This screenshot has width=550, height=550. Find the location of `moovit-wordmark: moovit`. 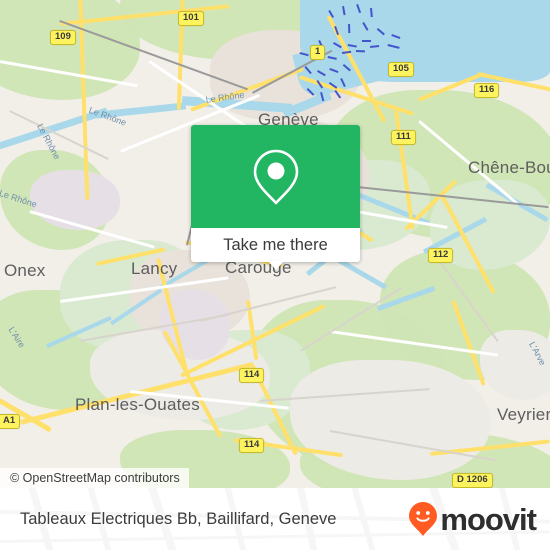

moovit-wordmark: moovit is located at coordinates (488, 519).